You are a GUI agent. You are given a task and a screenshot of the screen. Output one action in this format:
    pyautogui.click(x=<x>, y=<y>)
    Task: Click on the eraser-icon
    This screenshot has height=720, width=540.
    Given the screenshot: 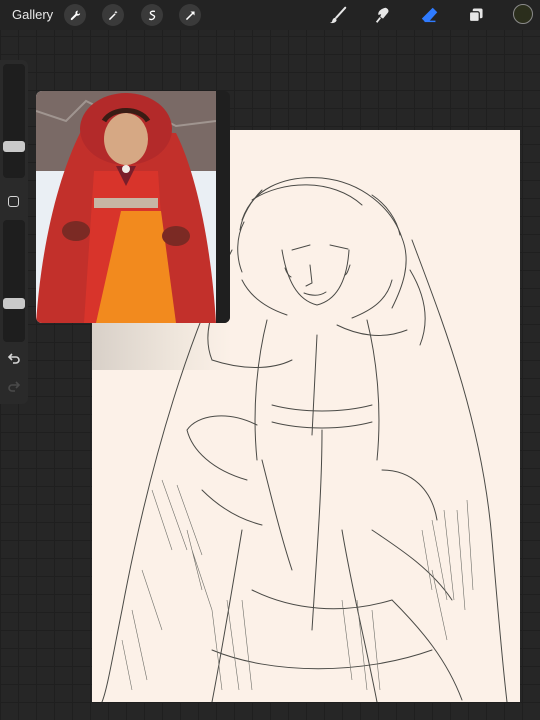 What is the action you would take?
    pyautogui.click(x=430, y=15)
    